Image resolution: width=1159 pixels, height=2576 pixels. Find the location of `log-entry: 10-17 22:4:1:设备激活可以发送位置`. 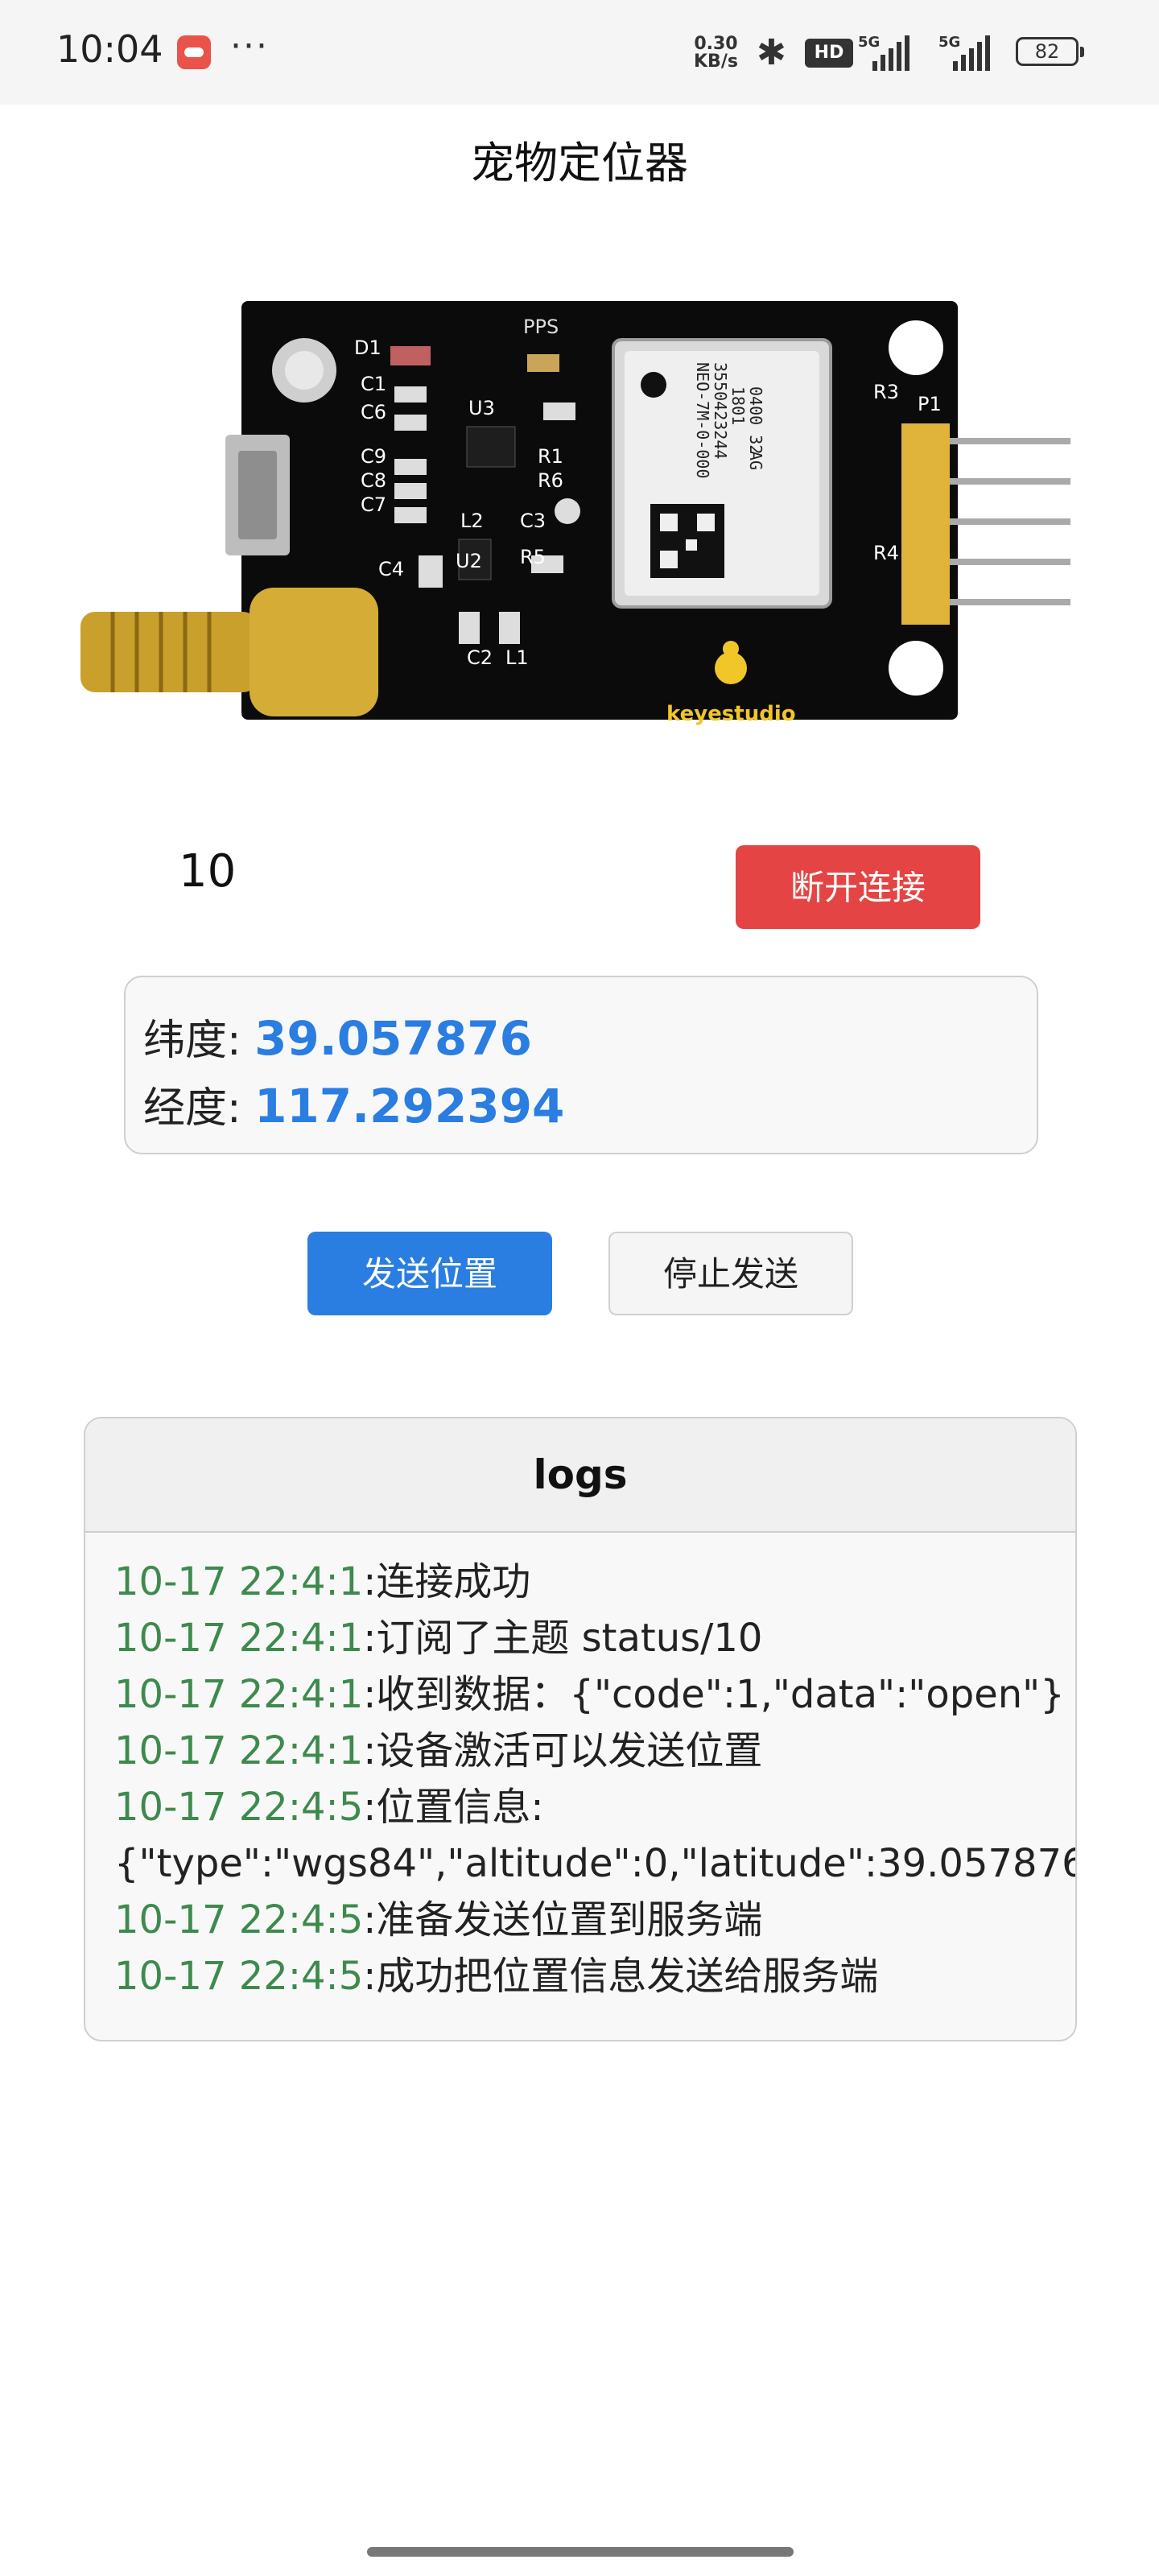

log-entry: 10-17 22:4:1:设备激活可以发送位置 is located at coordinates (594, 1751).